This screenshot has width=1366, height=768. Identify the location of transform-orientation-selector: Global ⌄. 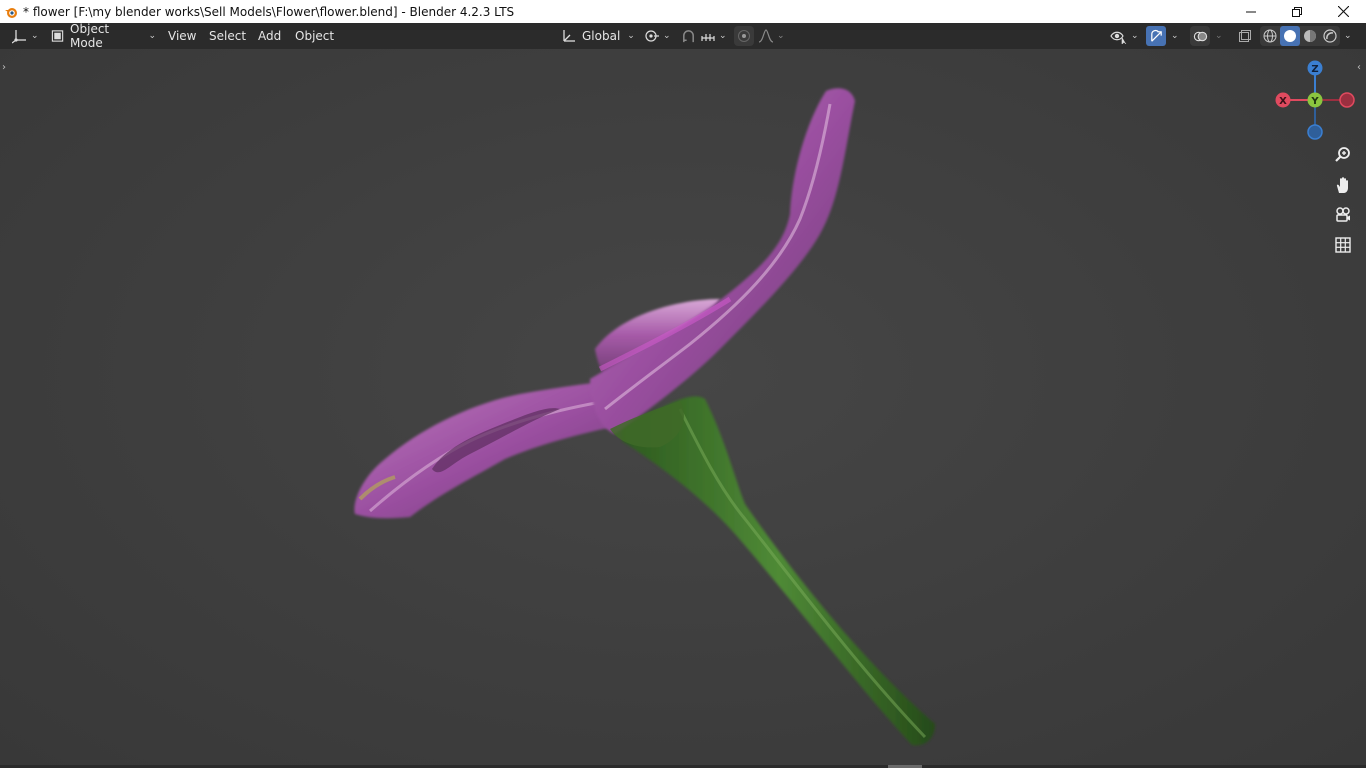
(597, 36).